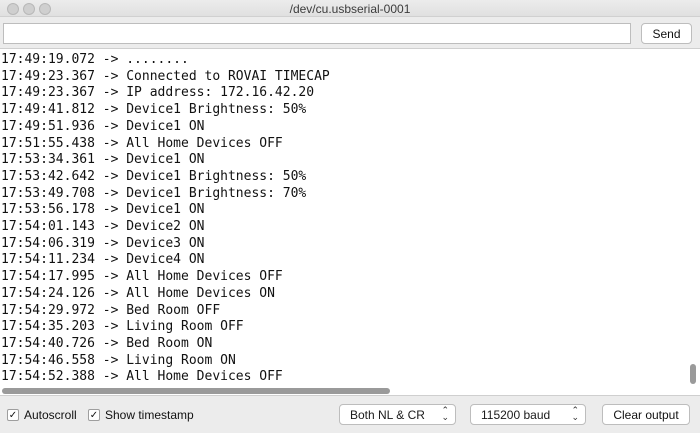  What do you see at coordinates (103, 243) in the screenshot?
I see `output-line: 17:54:06.319 -> Device3 ON` at bounding box center [103, 243].